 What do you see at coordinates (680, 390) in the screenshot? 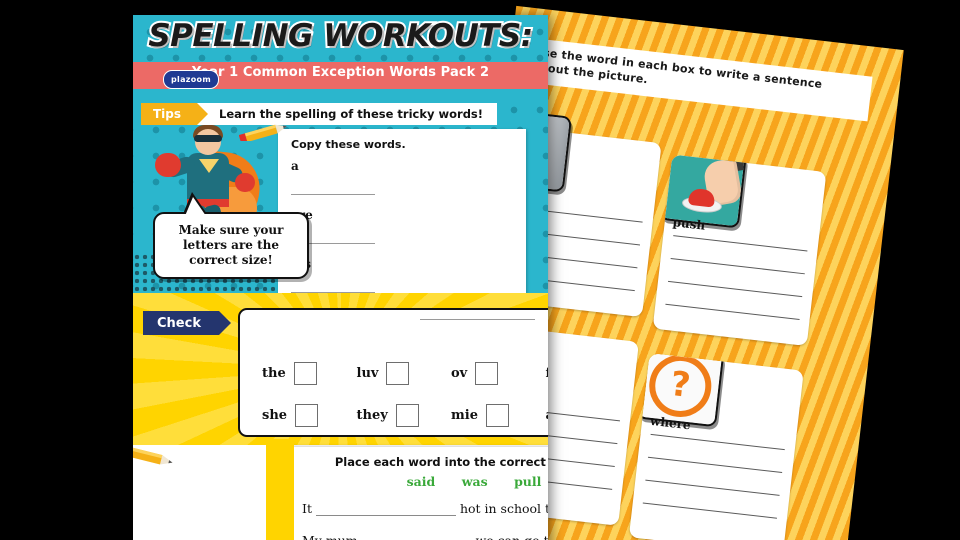
I see `question-mark-picture: ?` at bounding box center [680, 390].